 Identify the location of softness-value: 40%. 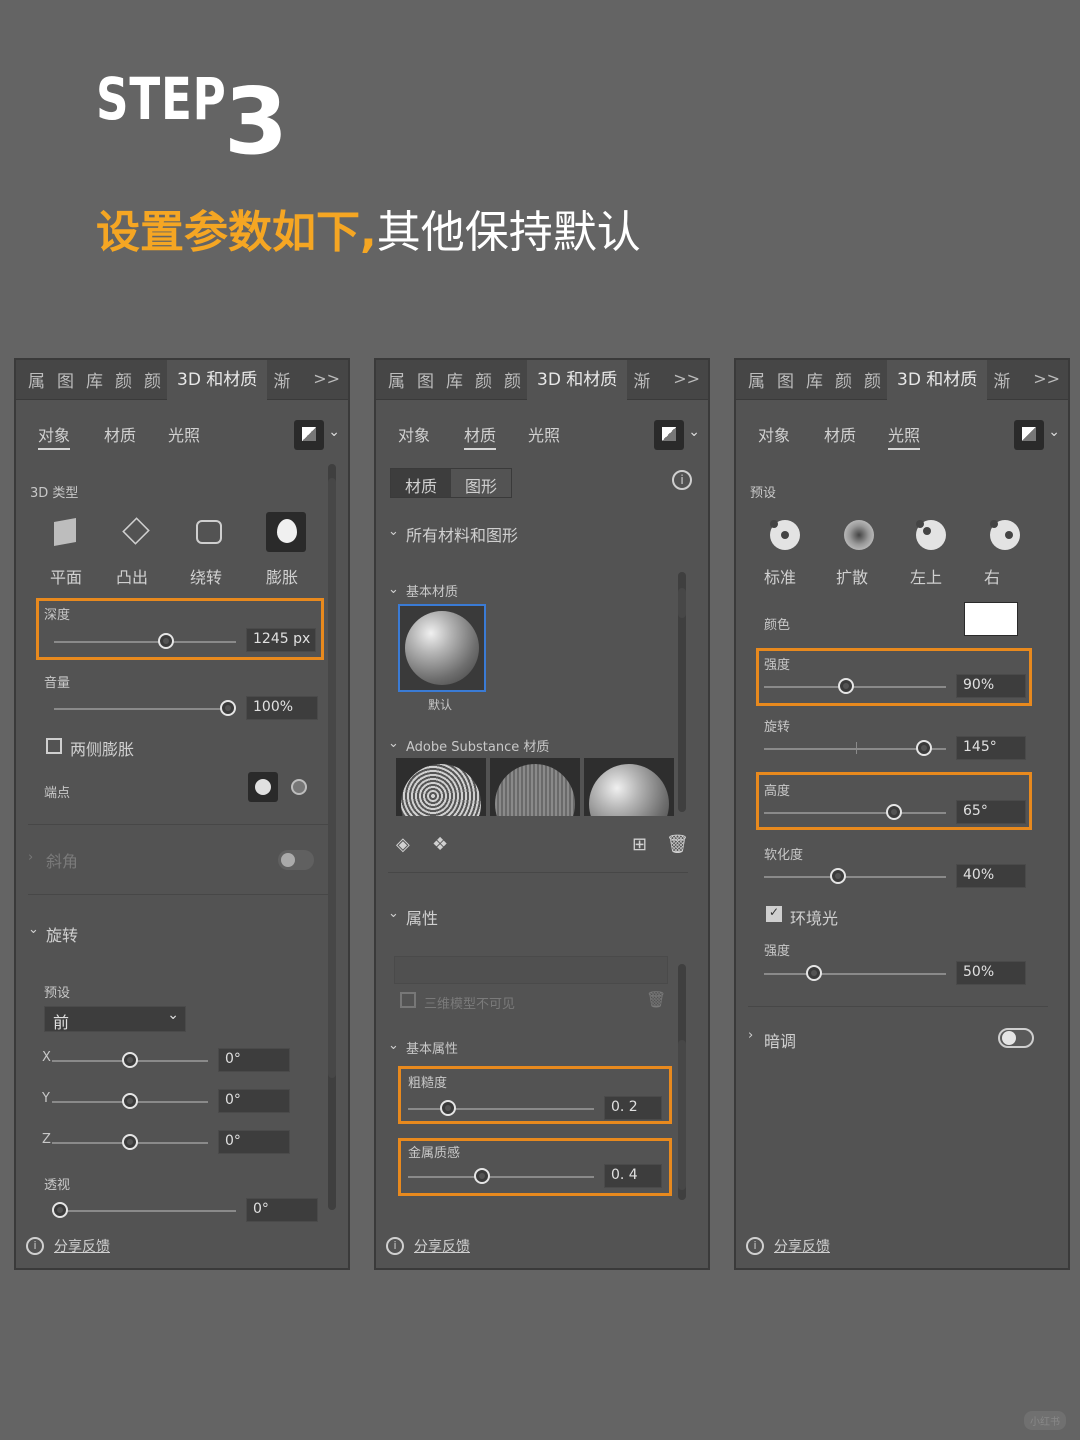
(991, 876).